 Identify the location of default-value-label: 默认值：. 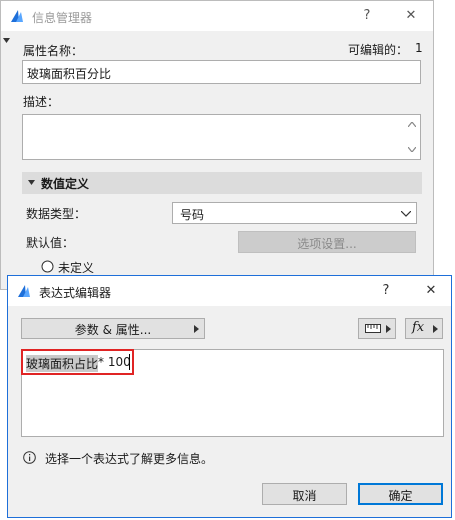
(50, 243).